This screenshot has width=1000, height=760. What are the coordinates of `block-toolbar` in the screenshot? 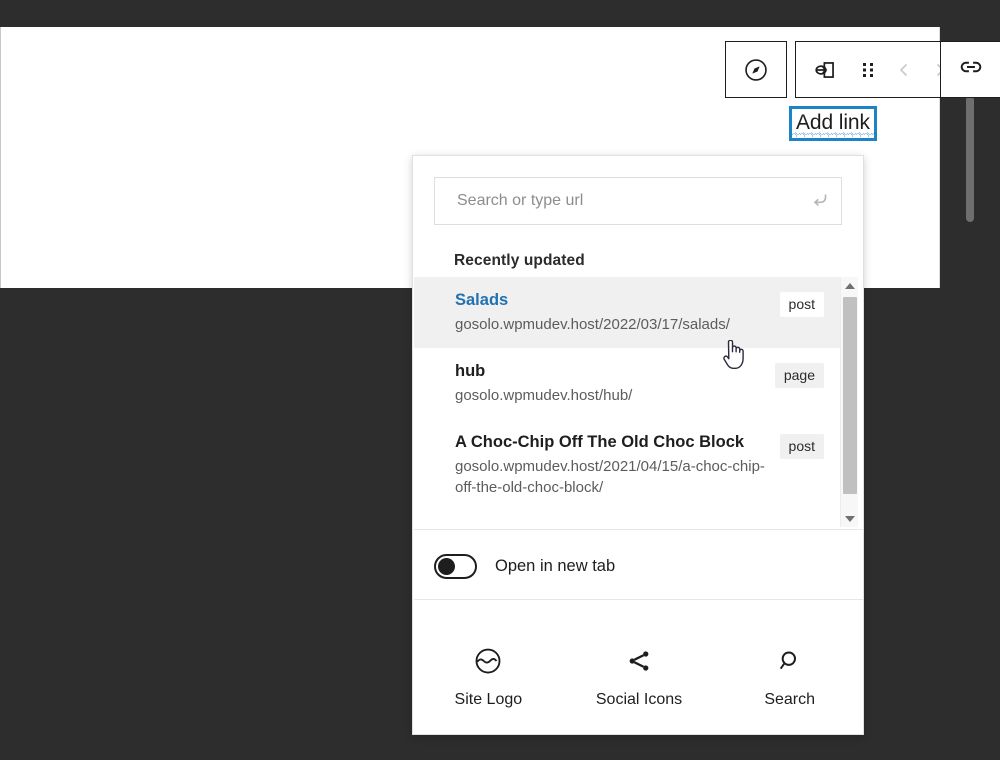 It's located at (845, 69).